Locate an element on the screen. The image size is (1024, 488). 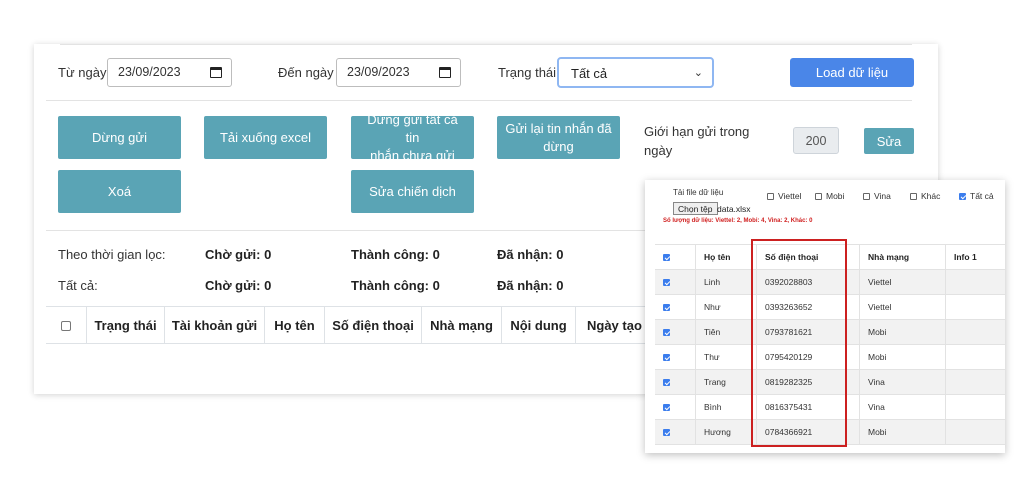
preview-column-carrier: Nhà mạng is located at coordinates (902, 257).